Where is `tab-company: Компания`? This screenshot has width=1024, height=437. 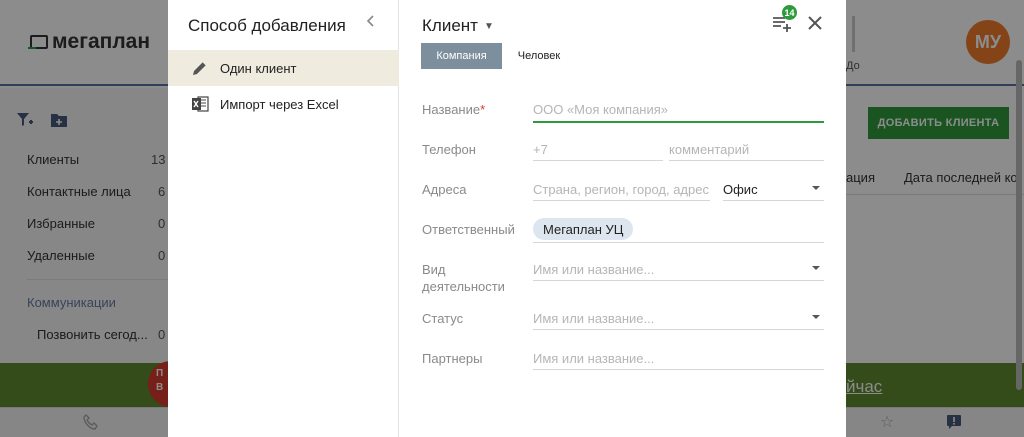 tab-company: Компания is located at coordinates (461, 56).